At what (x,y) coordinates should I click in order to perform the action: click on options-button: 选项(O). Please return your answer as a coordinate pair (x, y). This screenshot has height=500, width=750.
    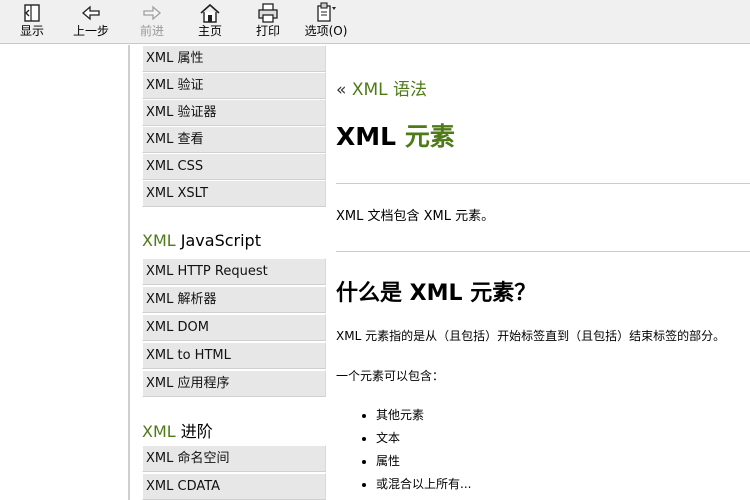
    Looking at the image, I should click on (326, 22).